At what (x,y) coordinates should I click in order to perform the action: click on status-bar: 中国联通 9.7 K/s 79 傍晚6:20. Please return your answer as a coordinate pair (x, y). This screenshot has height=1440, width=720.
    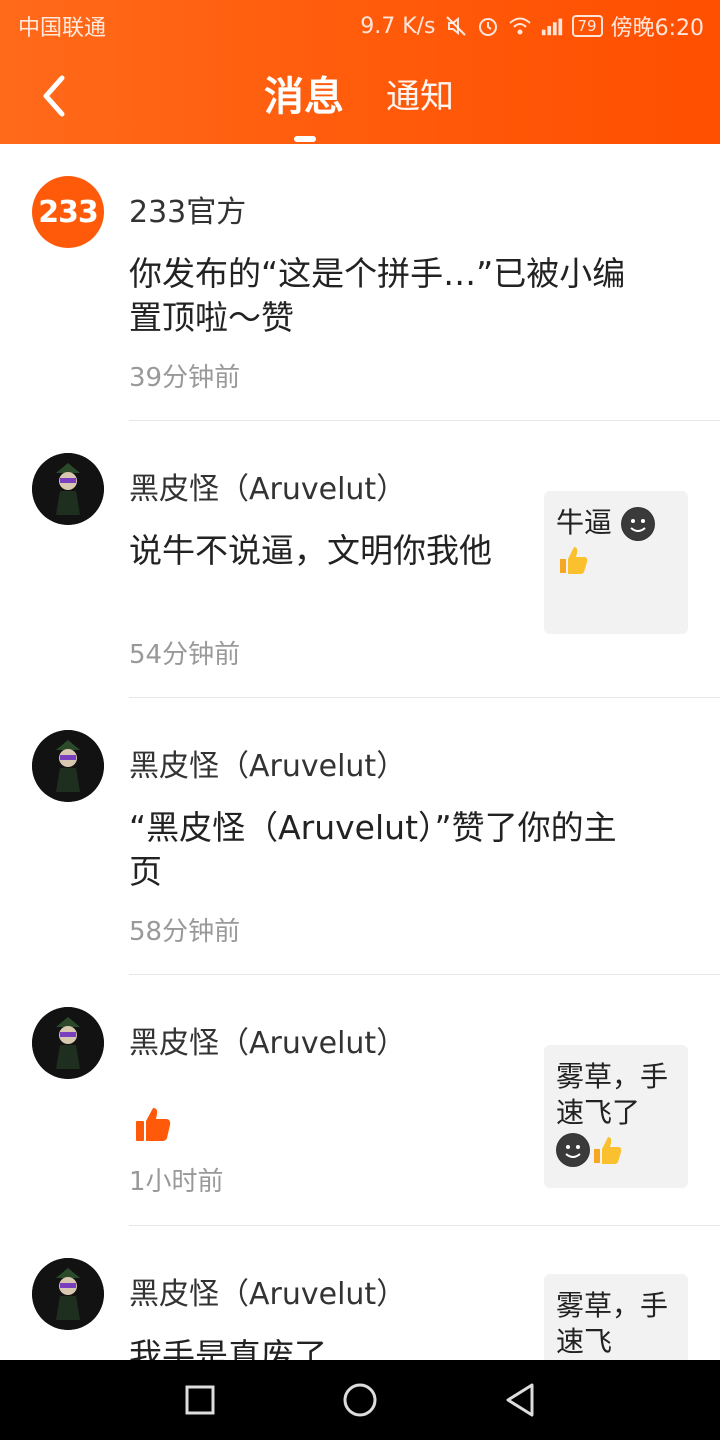
    Looking at the image, I should click on (360, 24).